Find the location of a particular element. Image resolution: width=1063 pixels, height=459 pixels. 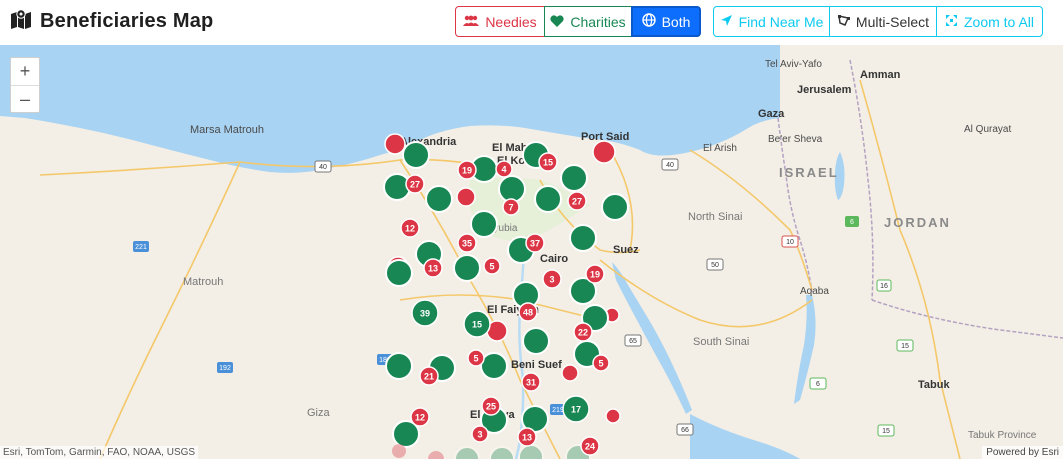

road-shield: 6 is located at coordinates (852, 221).